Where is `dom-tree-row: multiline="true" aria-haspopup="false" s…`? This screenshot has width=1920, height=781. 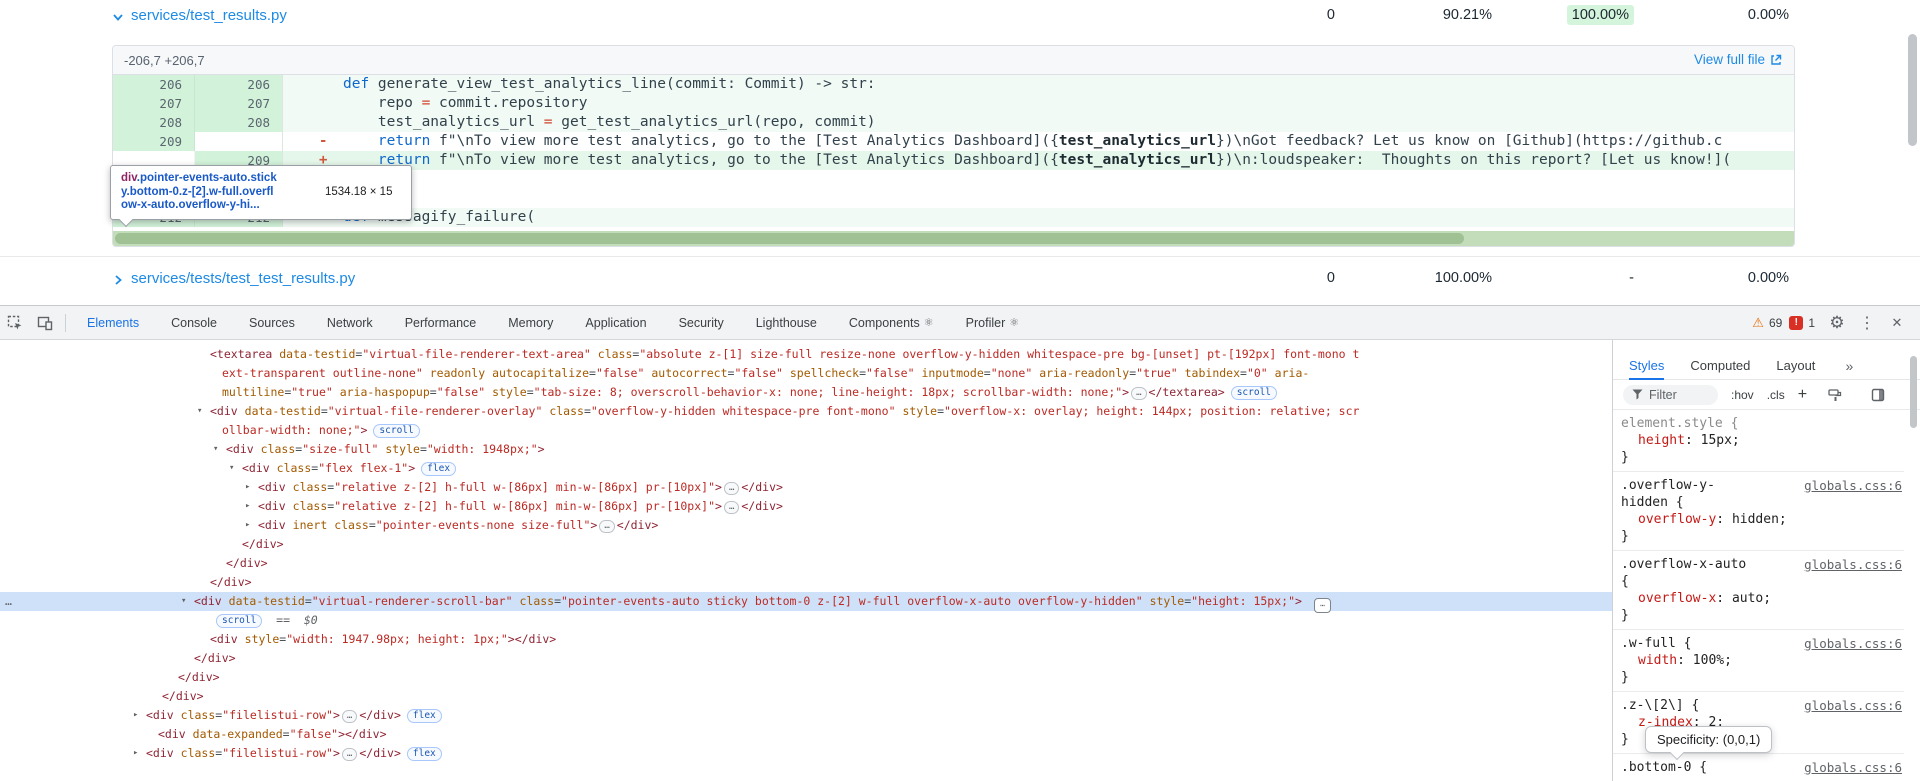
dom-tree-row: multiline="true" aria-haspopup="false" s… is located at coordinates (806, 392).